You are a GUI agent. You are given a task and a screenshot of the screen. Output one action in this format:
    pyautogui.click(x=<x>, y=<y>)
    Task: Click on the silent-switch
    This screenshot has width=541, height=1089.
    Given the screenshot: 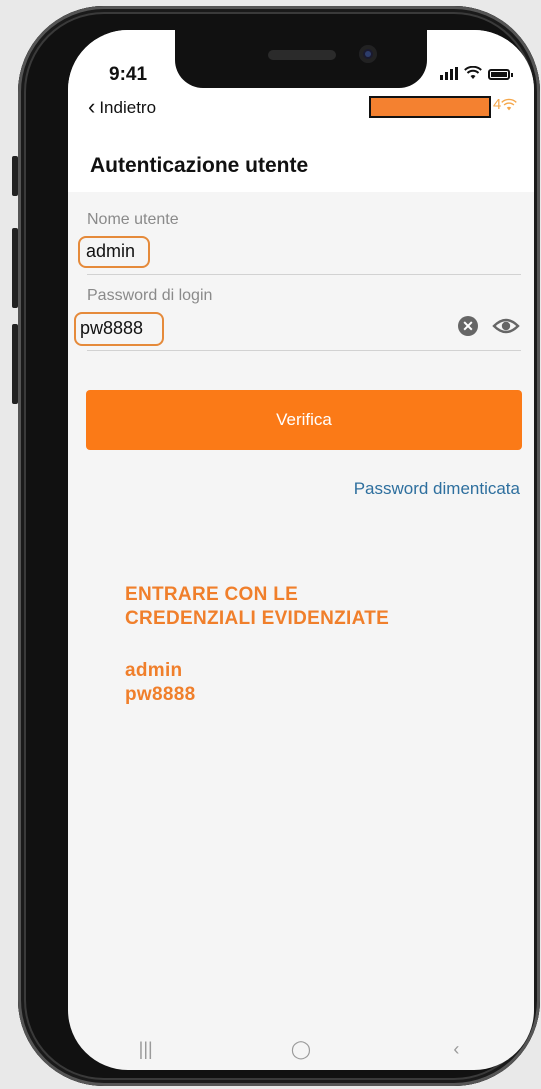 What is the action you would take?
    pyautogui.click(x=15, y=364)
    